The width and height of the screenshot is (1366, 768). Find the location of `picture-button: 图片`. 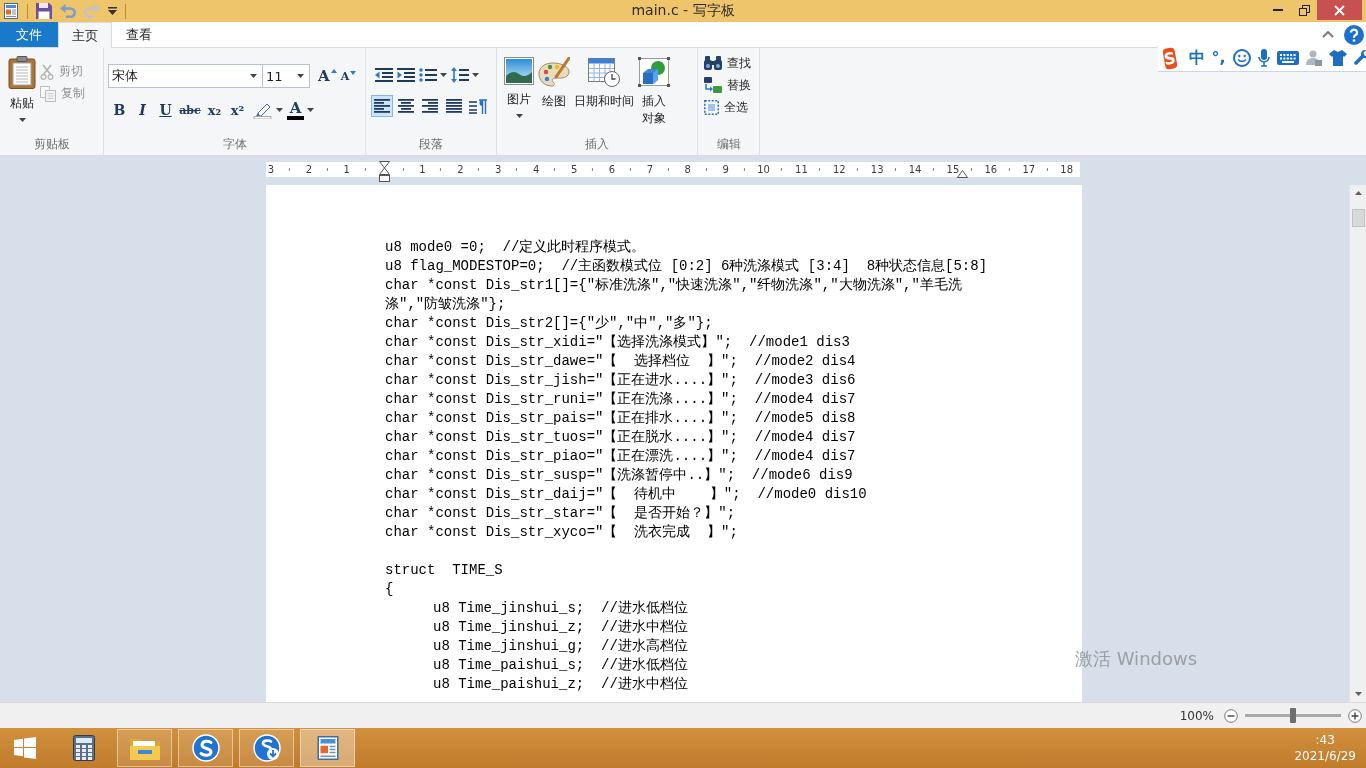

picture-button: 图片 is located at coordinates (519, 95).